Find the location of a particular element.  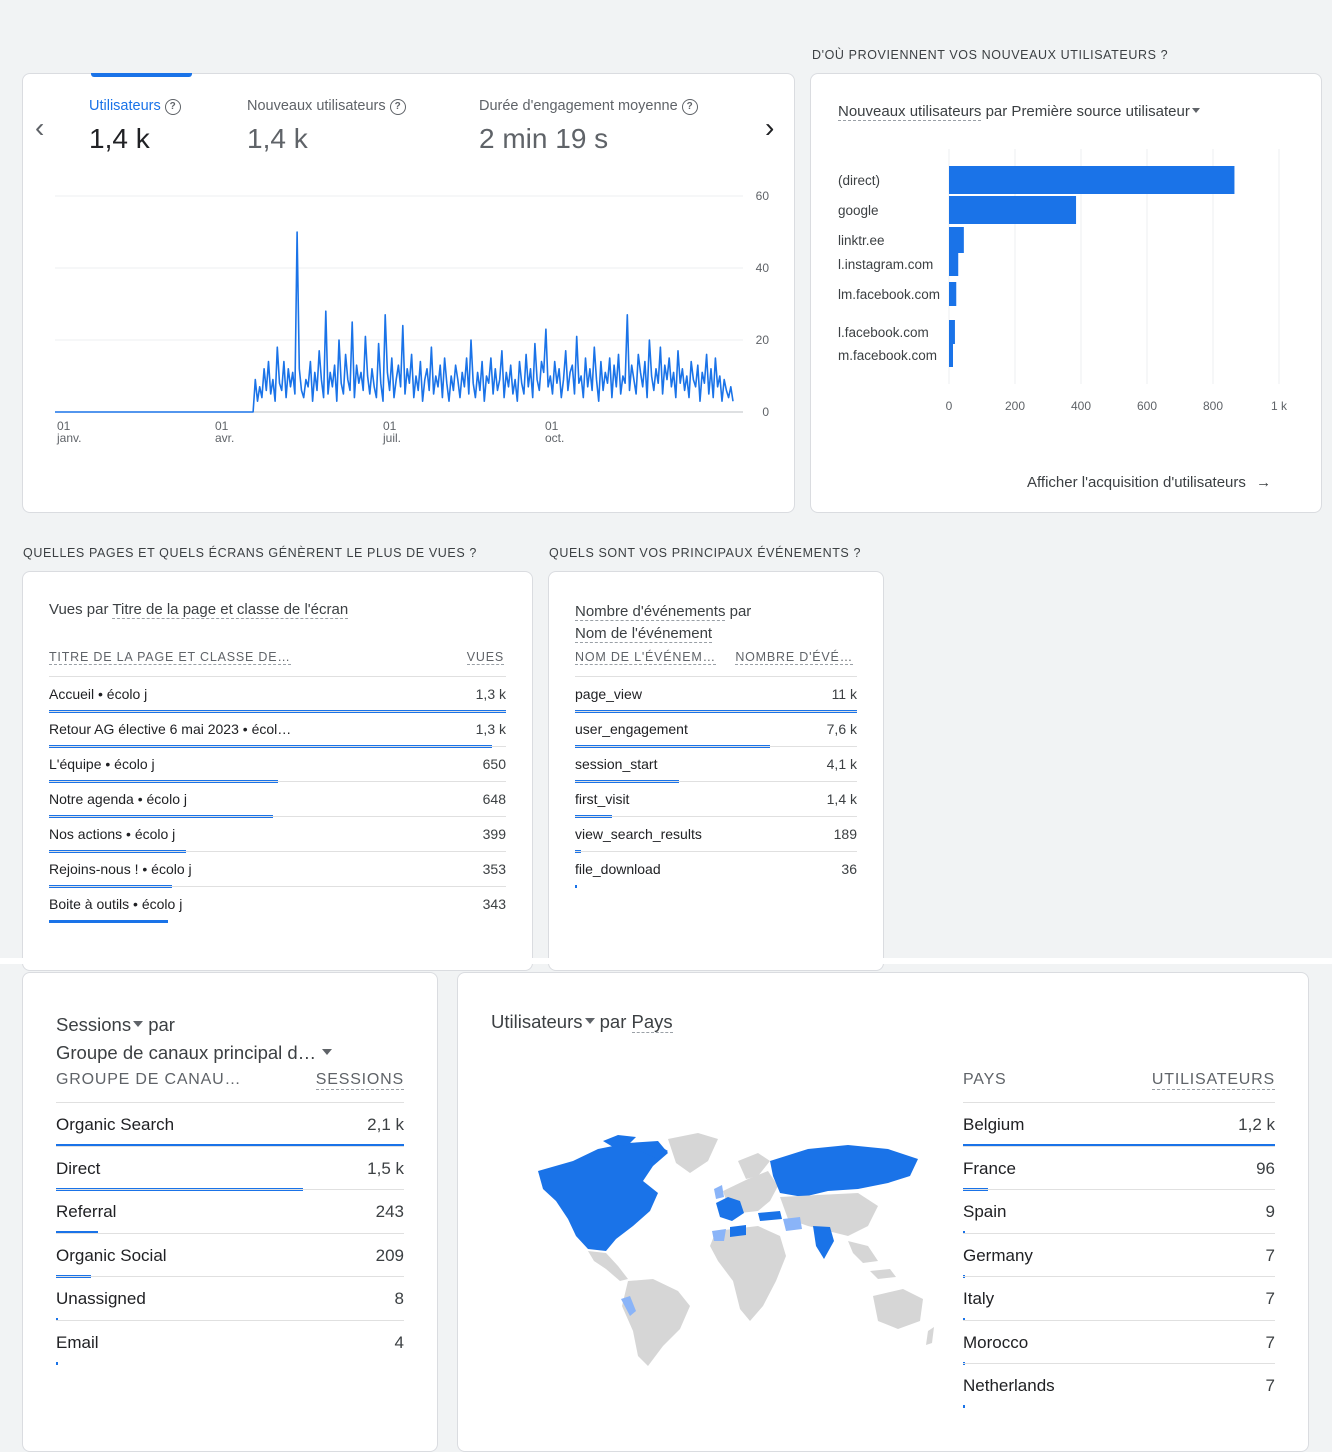

map-south-america is located at coordinates (656, 1322).